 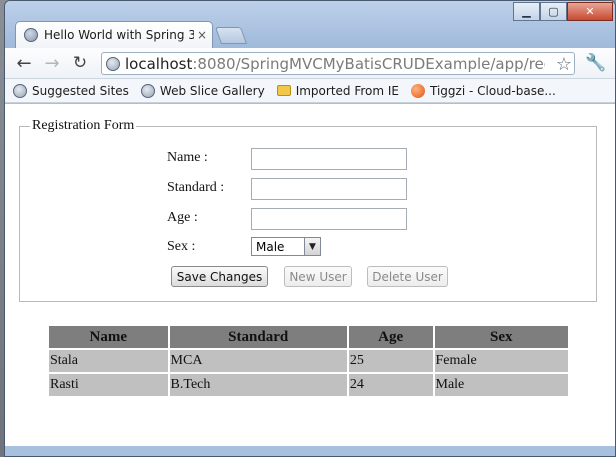 What do you see at coordinates (329, 159) in the screenshot?
I see `name-field` at bounding box center [329, 159].